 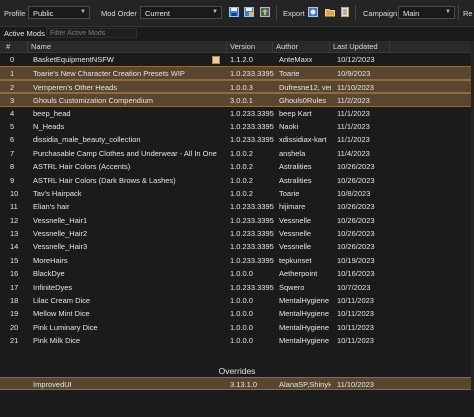 What do you see at coordinates (87, 140) in the screenshot?
I see `row-name: dissidia_male_beauty_collection` at bounding box center [87, 140].